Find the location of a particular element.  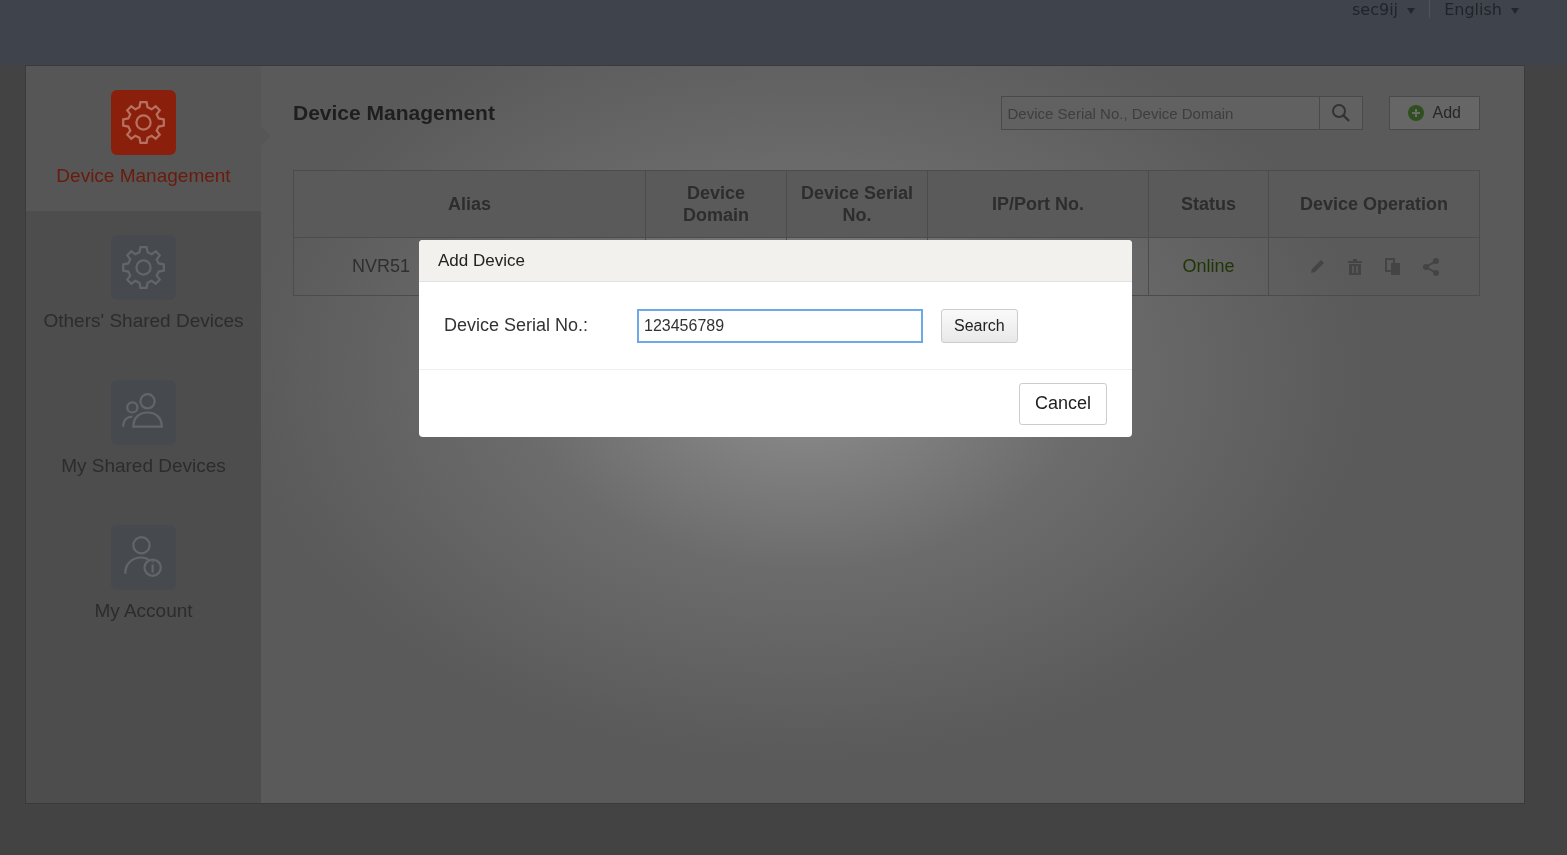

dialog-title: Add Device is located at coordinates (481, 260).